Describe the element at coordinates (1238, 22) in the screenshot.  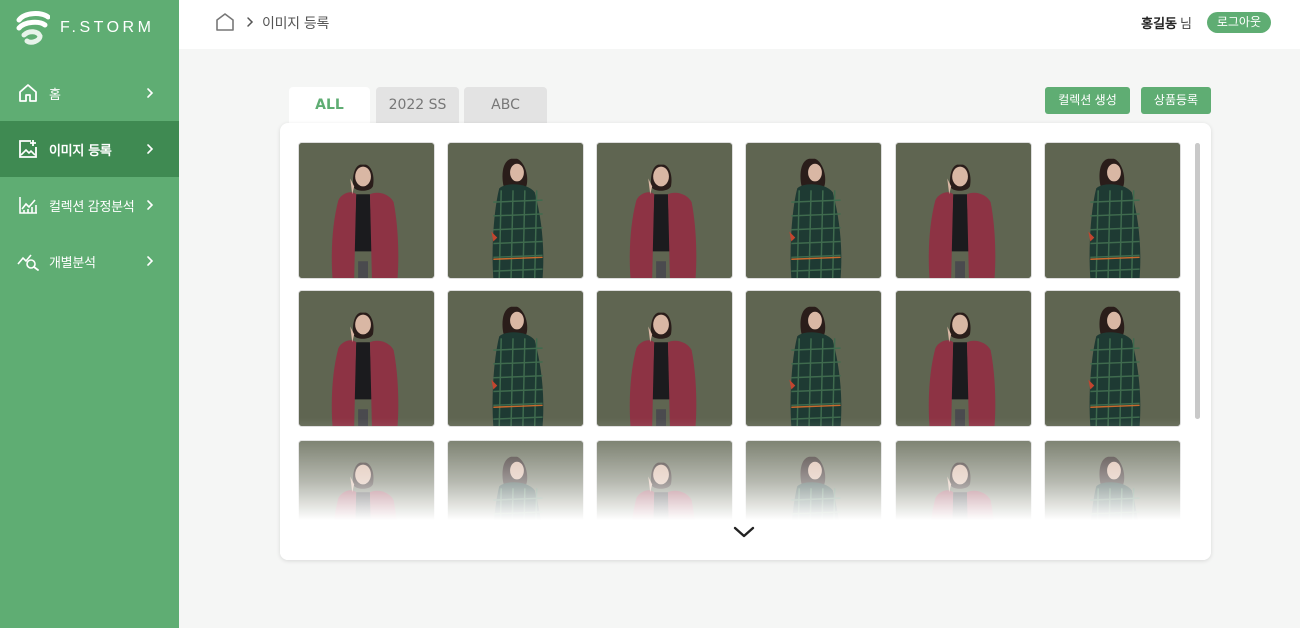
I see `logout-button: 로그아웃` at that location.